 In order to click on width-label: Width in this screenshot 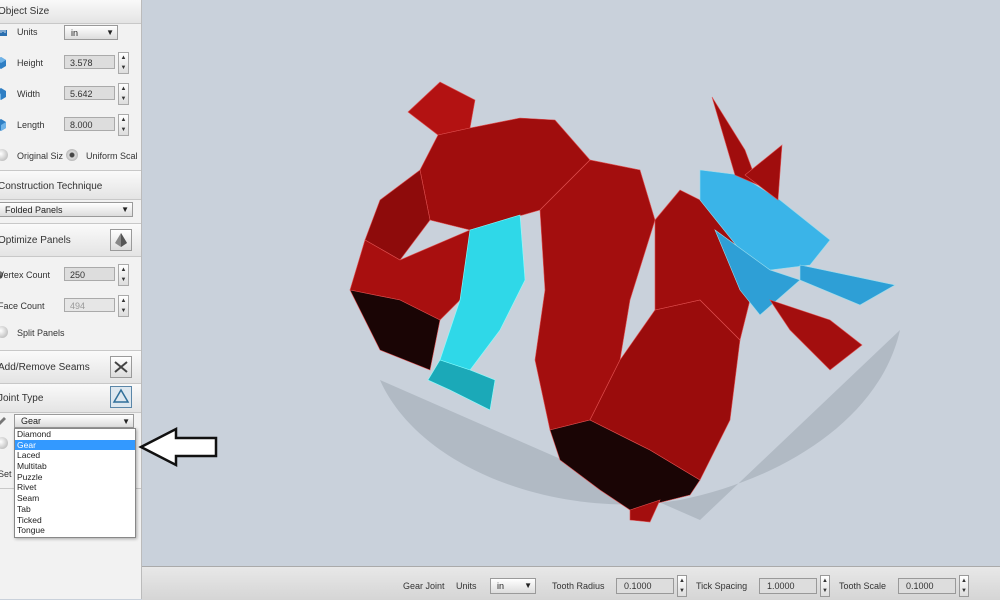, I will do `click(29, 94)`.